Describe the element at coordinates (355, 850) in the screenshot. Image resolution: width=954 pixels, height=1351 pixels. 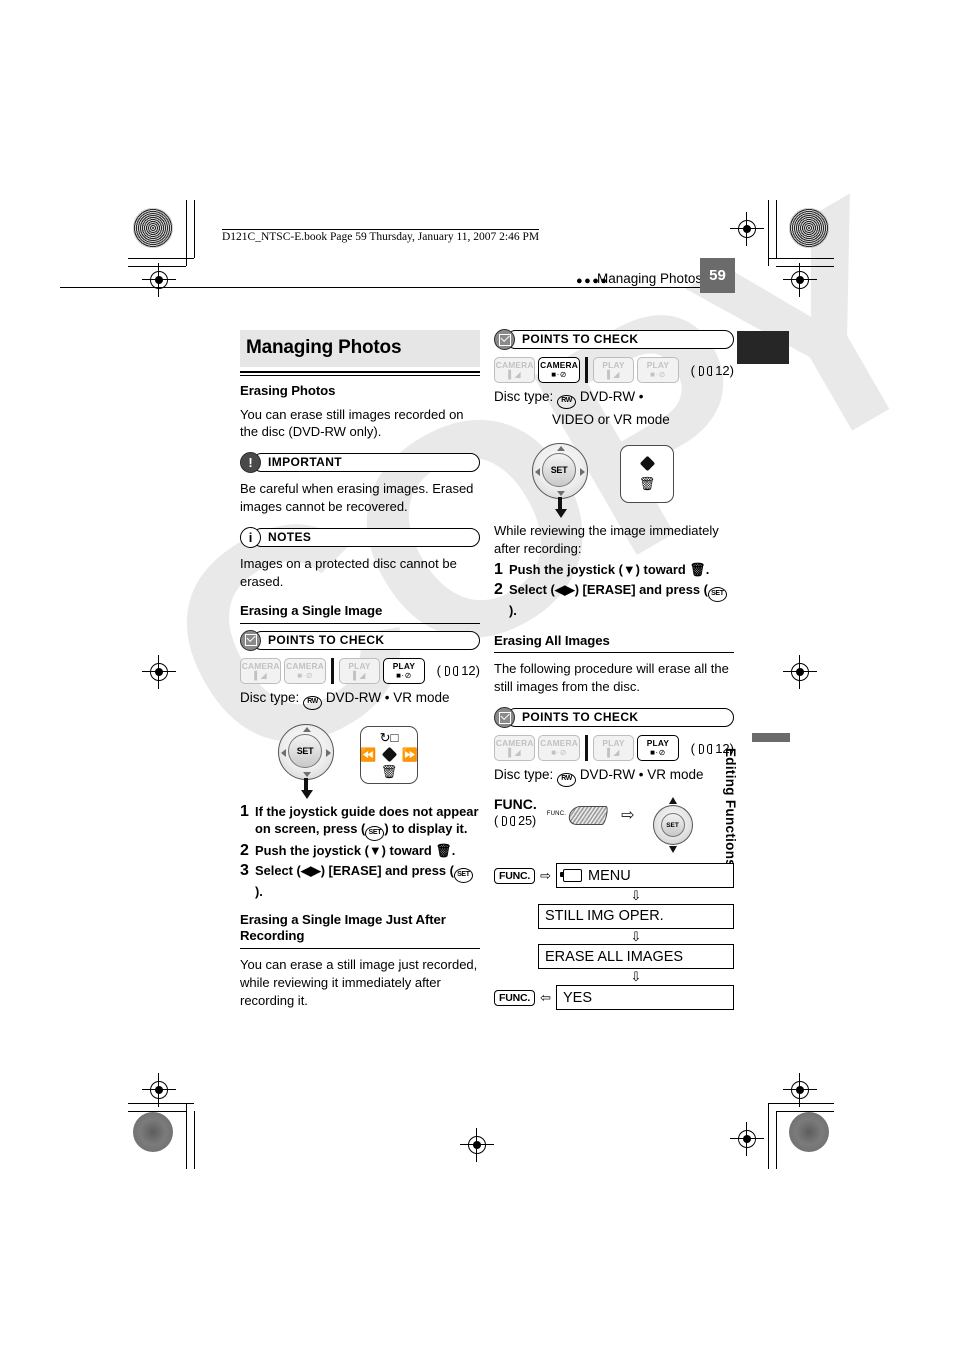
I see `step-text: Push the joystick (▼) toward 🗑.` at that location.